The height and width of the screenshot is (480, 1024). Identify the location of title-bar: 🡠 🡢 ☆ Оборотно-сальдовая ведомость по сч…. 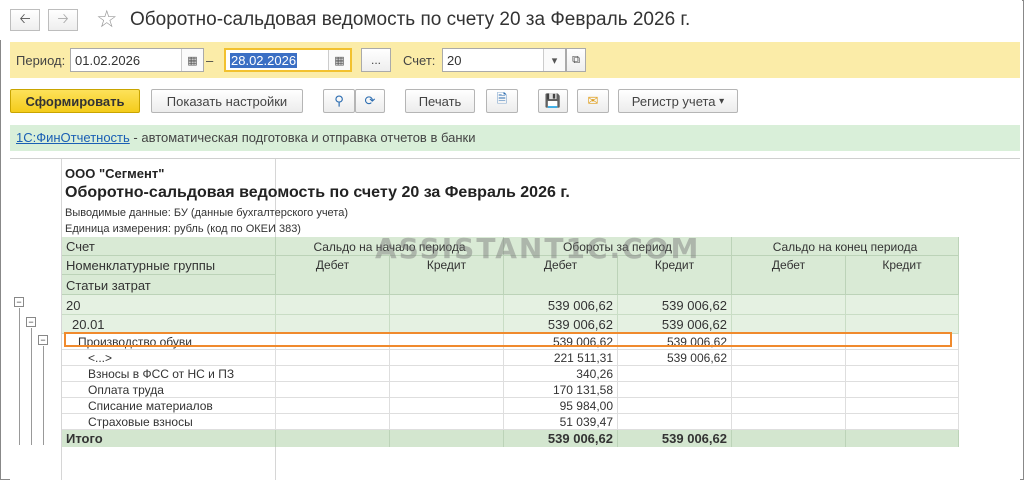
(511, 20).